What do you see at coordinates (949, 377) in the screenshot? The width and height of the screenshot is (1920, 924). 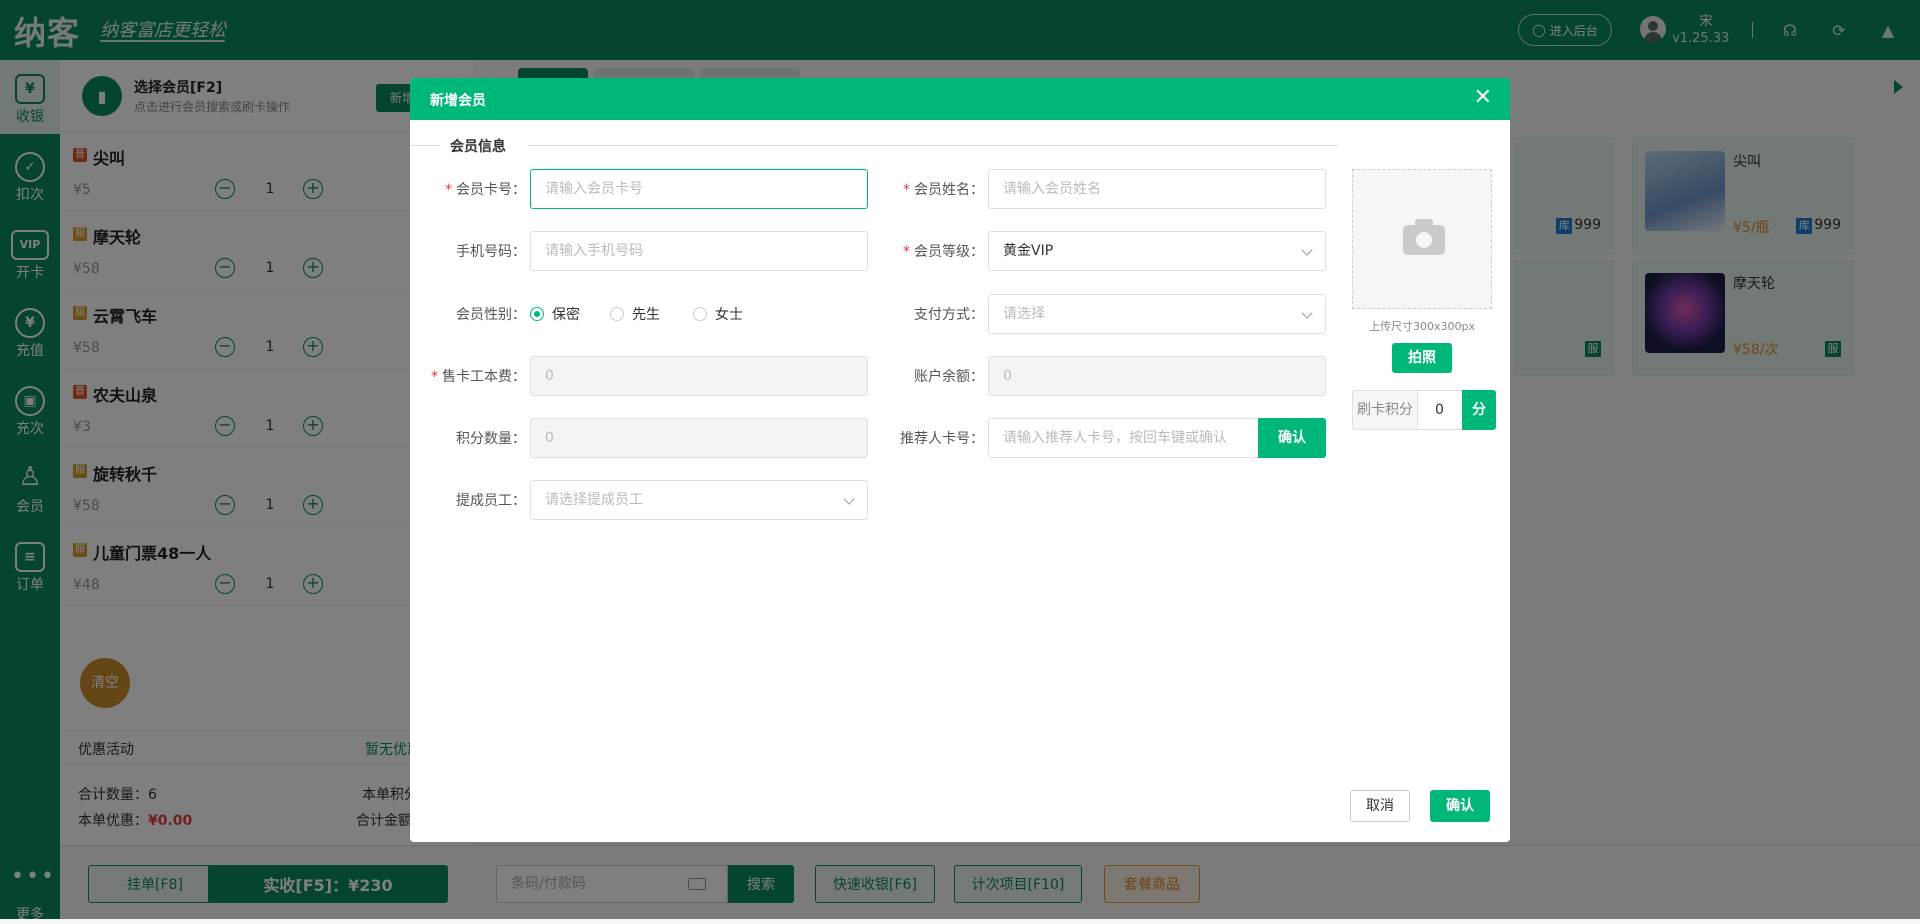 I see `balance-label: 账户余额：` at bounding box center [949, 377].